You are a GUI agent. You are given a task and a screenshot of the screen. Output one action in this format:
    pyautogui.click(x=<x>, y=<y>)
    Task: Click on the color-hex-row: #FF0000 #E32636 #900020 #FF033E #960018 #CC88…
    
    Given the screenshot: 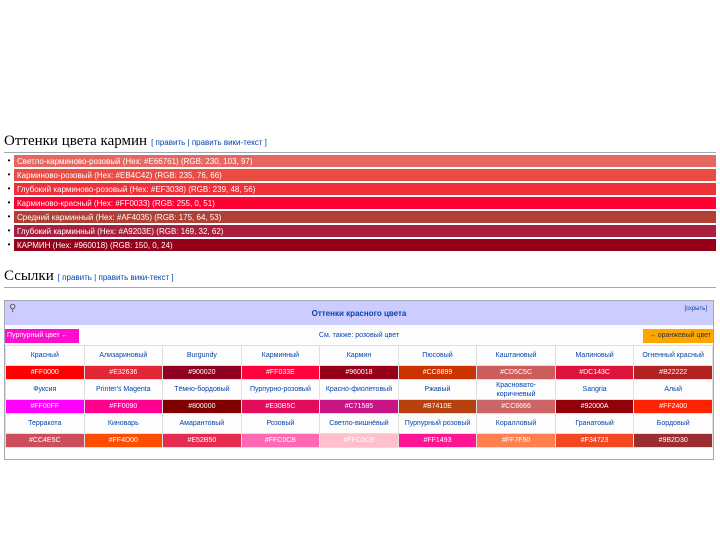 What is the action you would take?
    pyautogui.click(x=359, y=372)
    